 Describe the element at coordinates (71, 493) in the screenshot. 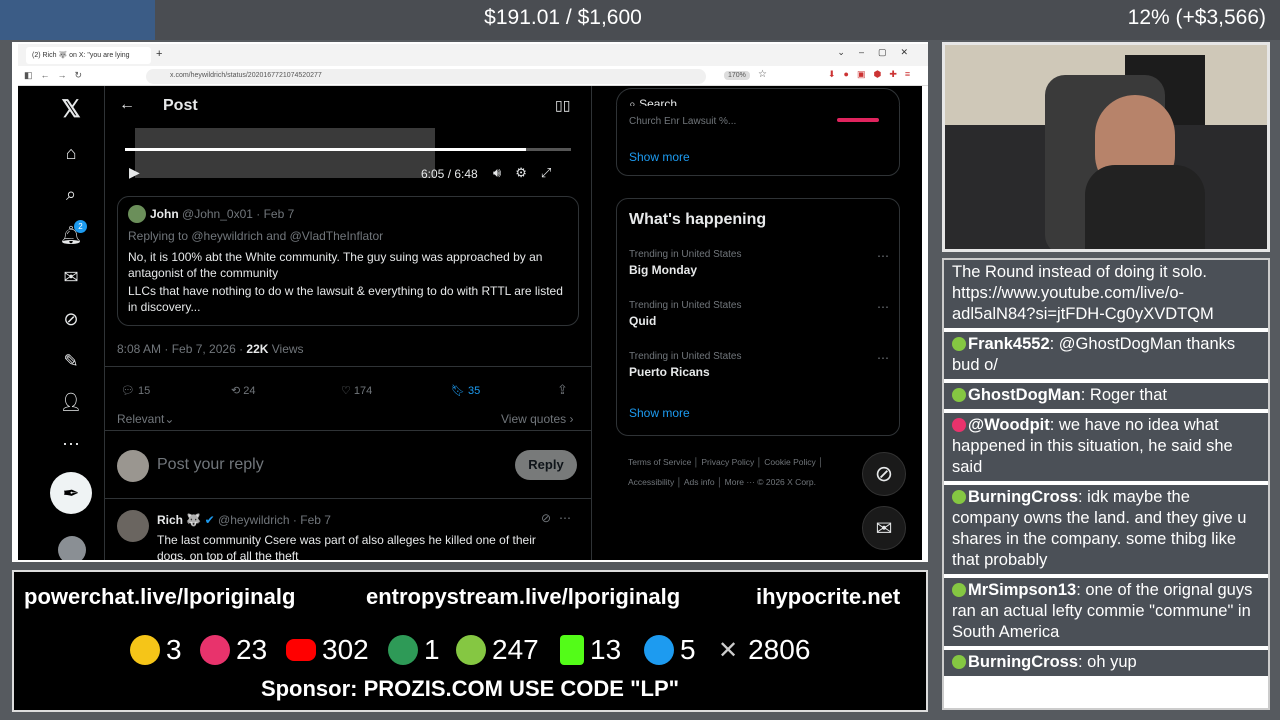

I see `compose-button: ✒` at that location.